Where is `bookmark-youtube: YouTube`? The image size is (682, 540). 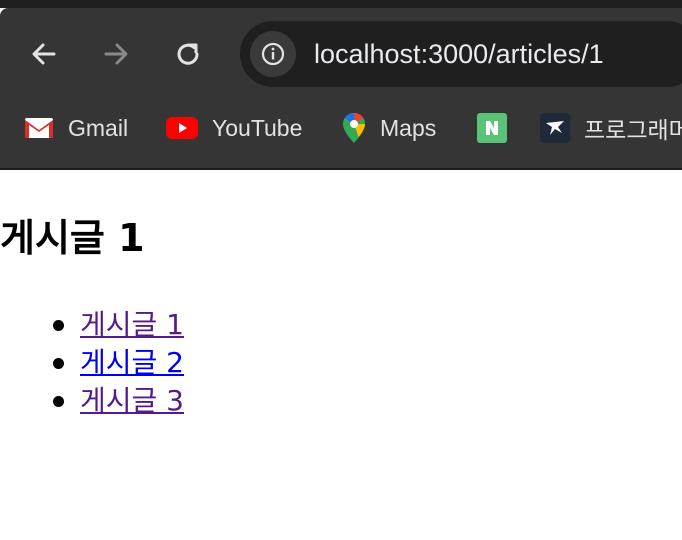
bookmark-youtube: YouTube is located at coordinates (234, 128).